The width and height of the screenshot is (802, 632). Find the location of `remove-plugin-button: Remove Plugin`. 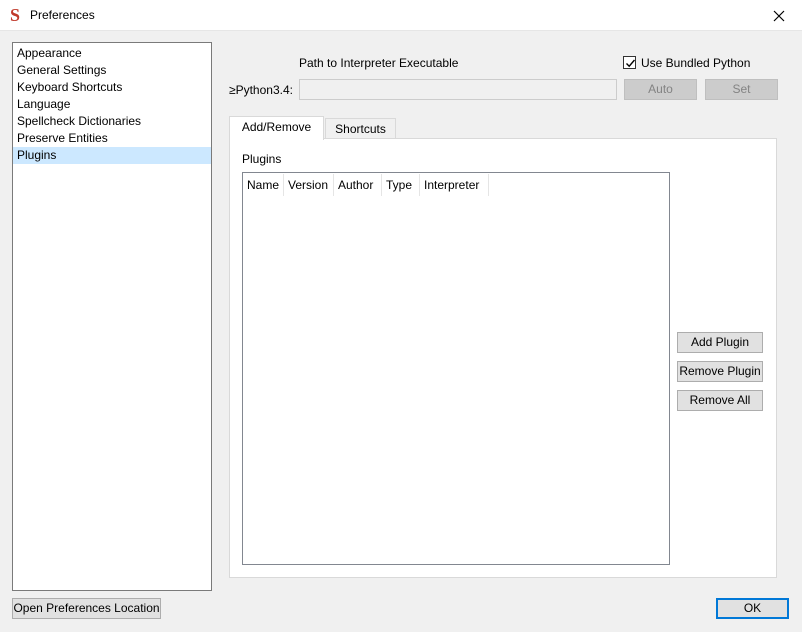

remove-plugin-button: Remove Plugin is located at coordinates (720, 371).